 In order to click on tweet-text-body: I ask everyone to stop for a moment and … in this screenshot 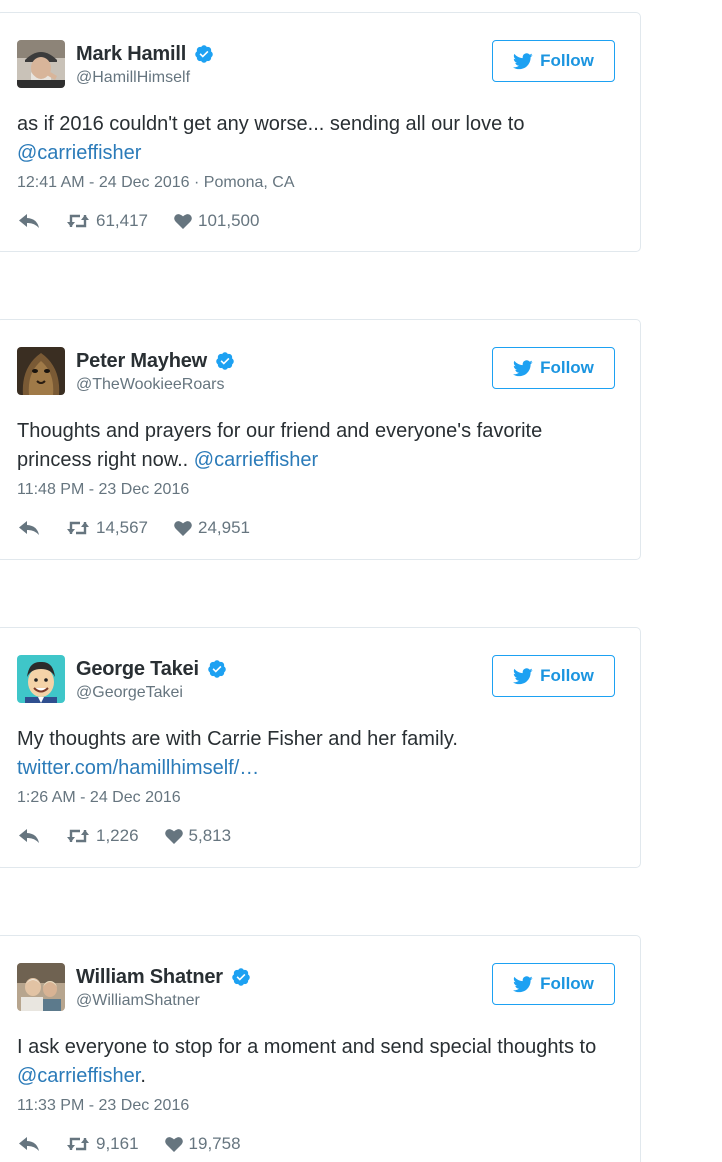, I will do `click(307, 1047)`.